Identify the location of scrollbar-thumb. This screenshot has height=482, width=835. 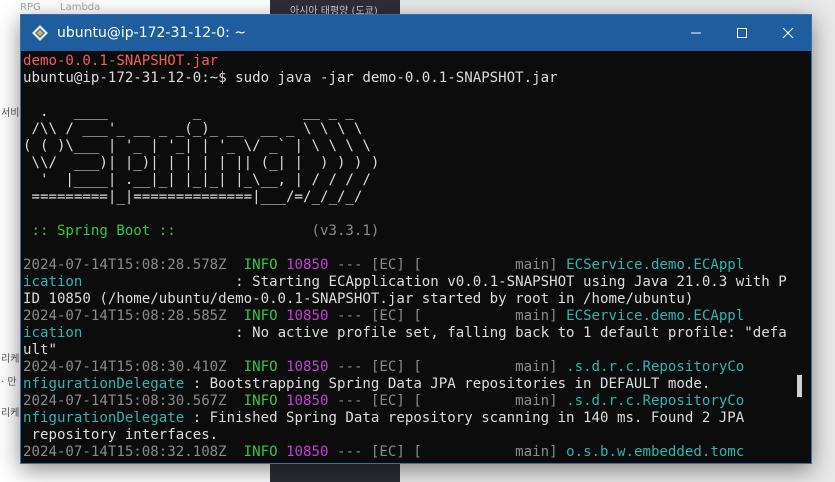
(799, 386).